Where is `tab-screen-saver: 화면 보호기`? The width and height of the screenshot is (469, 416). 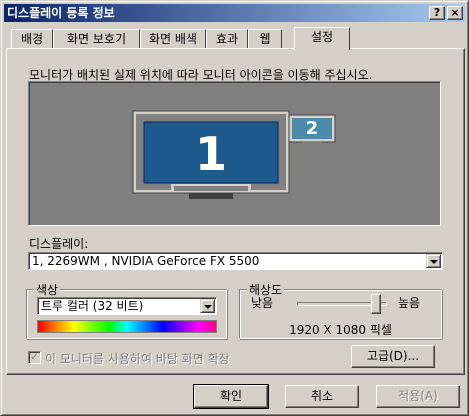
tab-screen-saver: 화면 보호기 is located at coordinates (96, 39).